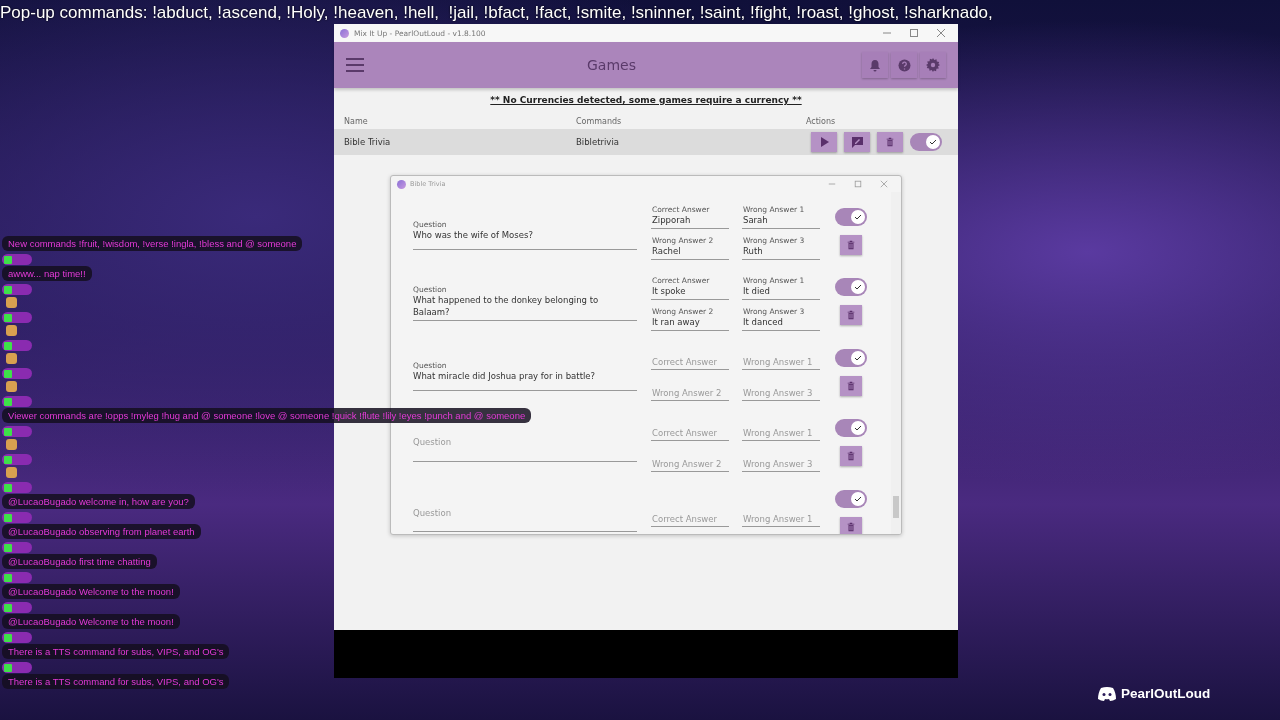  What do you see at coordinates (599, 121) in the screenshot?
I see `column-header: Commands` at bounding box center [599, 121].